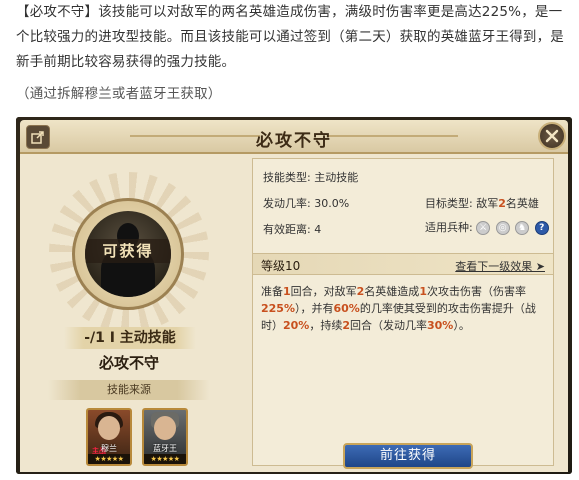 The height and width of the screenshot is (480, 579). I want to click on skill-type-value: 主动技能, so click(336, 177).